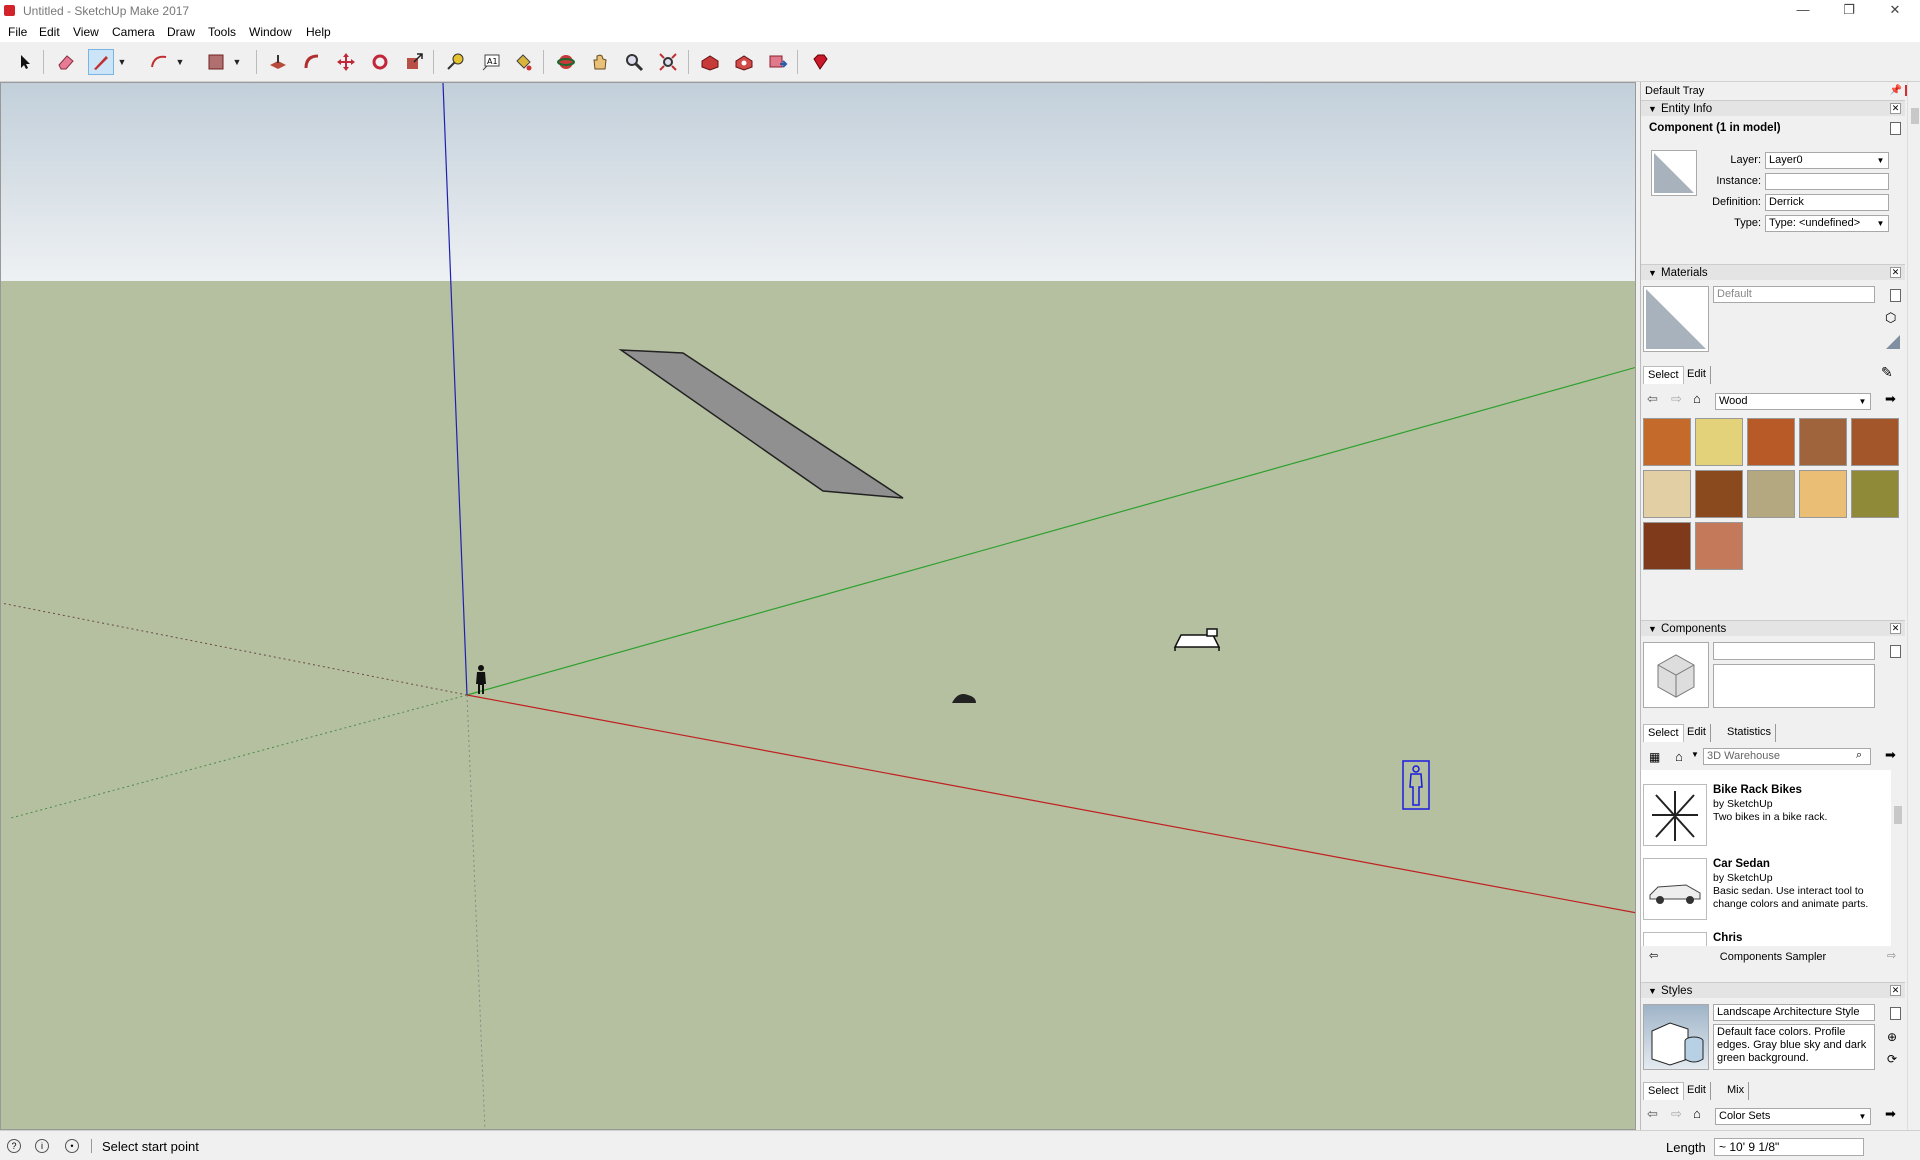  Describe the element at coordinates (491, 62) in the screenshot. I see `text-tool-icon: A1` at that location.